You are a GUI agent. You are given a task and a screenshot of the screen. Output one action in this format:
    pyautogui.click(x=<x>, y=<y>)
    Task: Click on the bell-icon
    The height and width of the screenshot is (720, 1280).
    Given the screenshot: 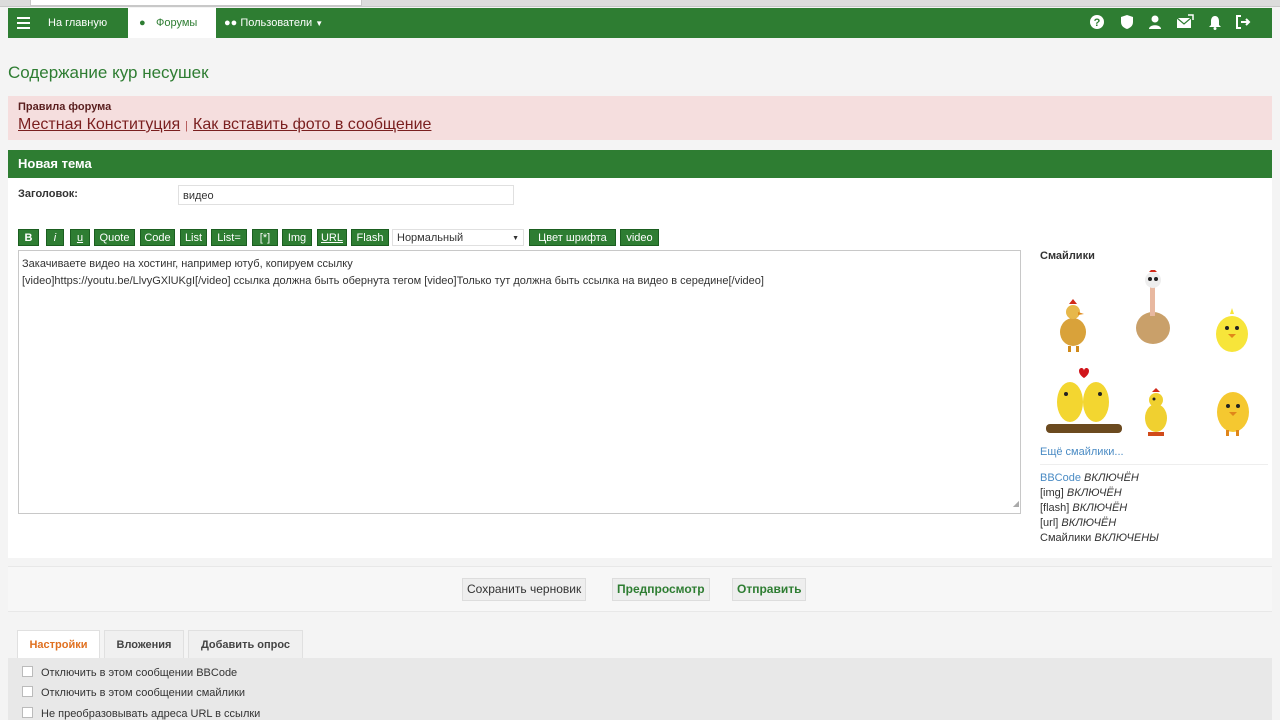 What is the action you would take?
    pyautogui.click(x=1215, y=23)
    